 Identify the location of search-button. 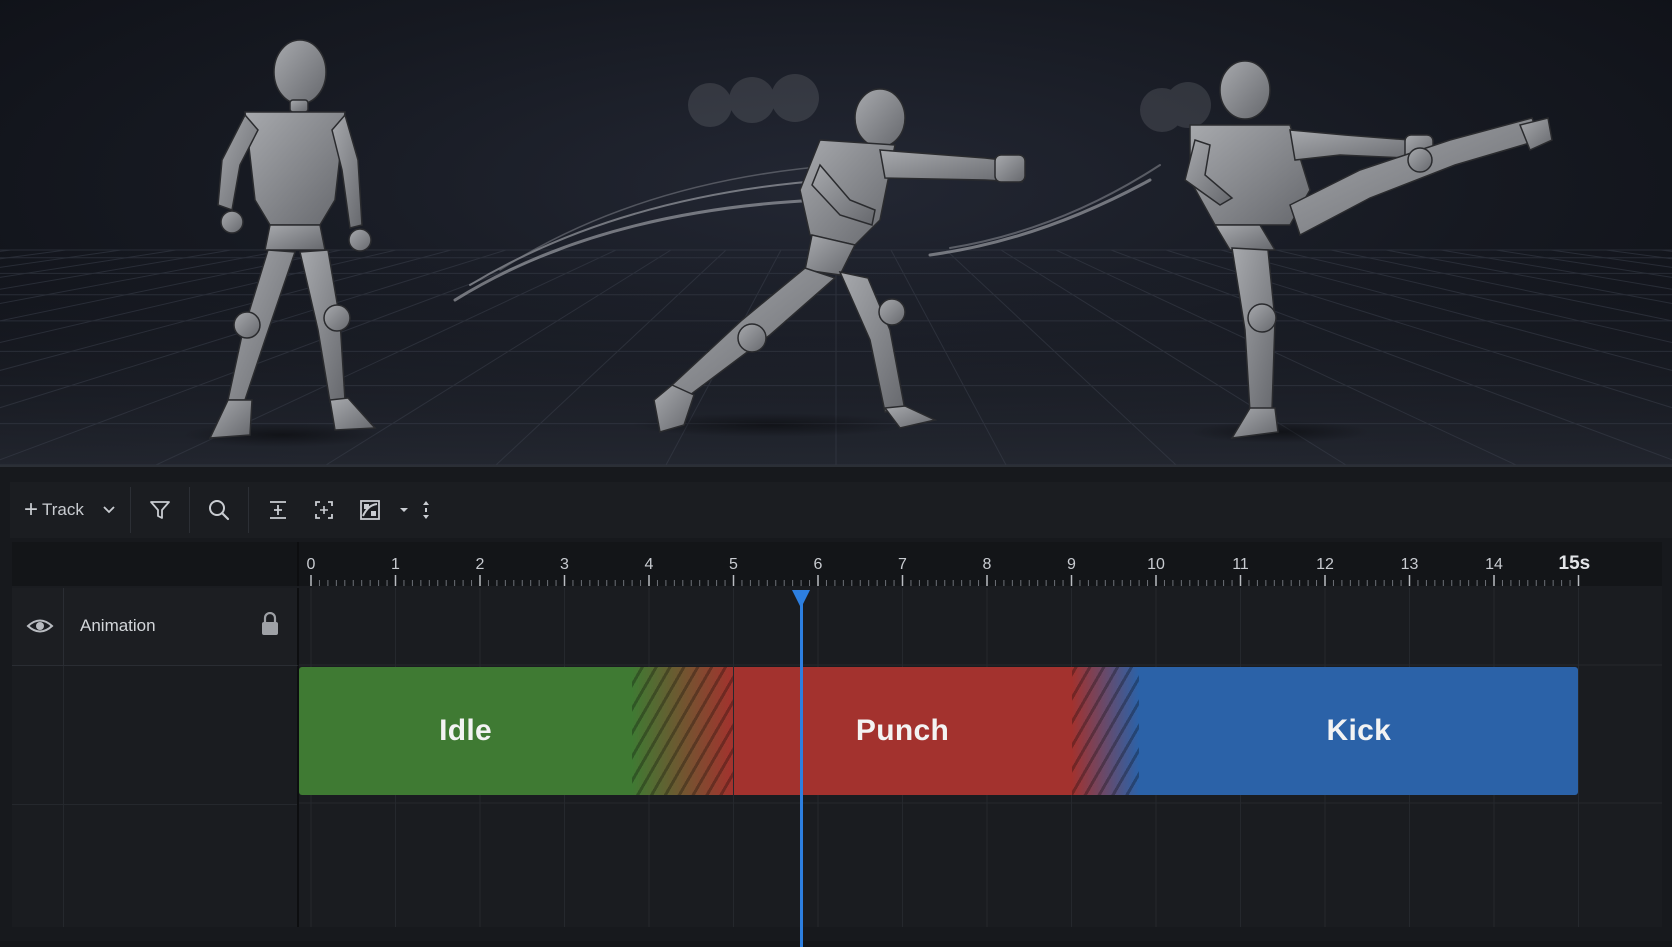
(219, 510).